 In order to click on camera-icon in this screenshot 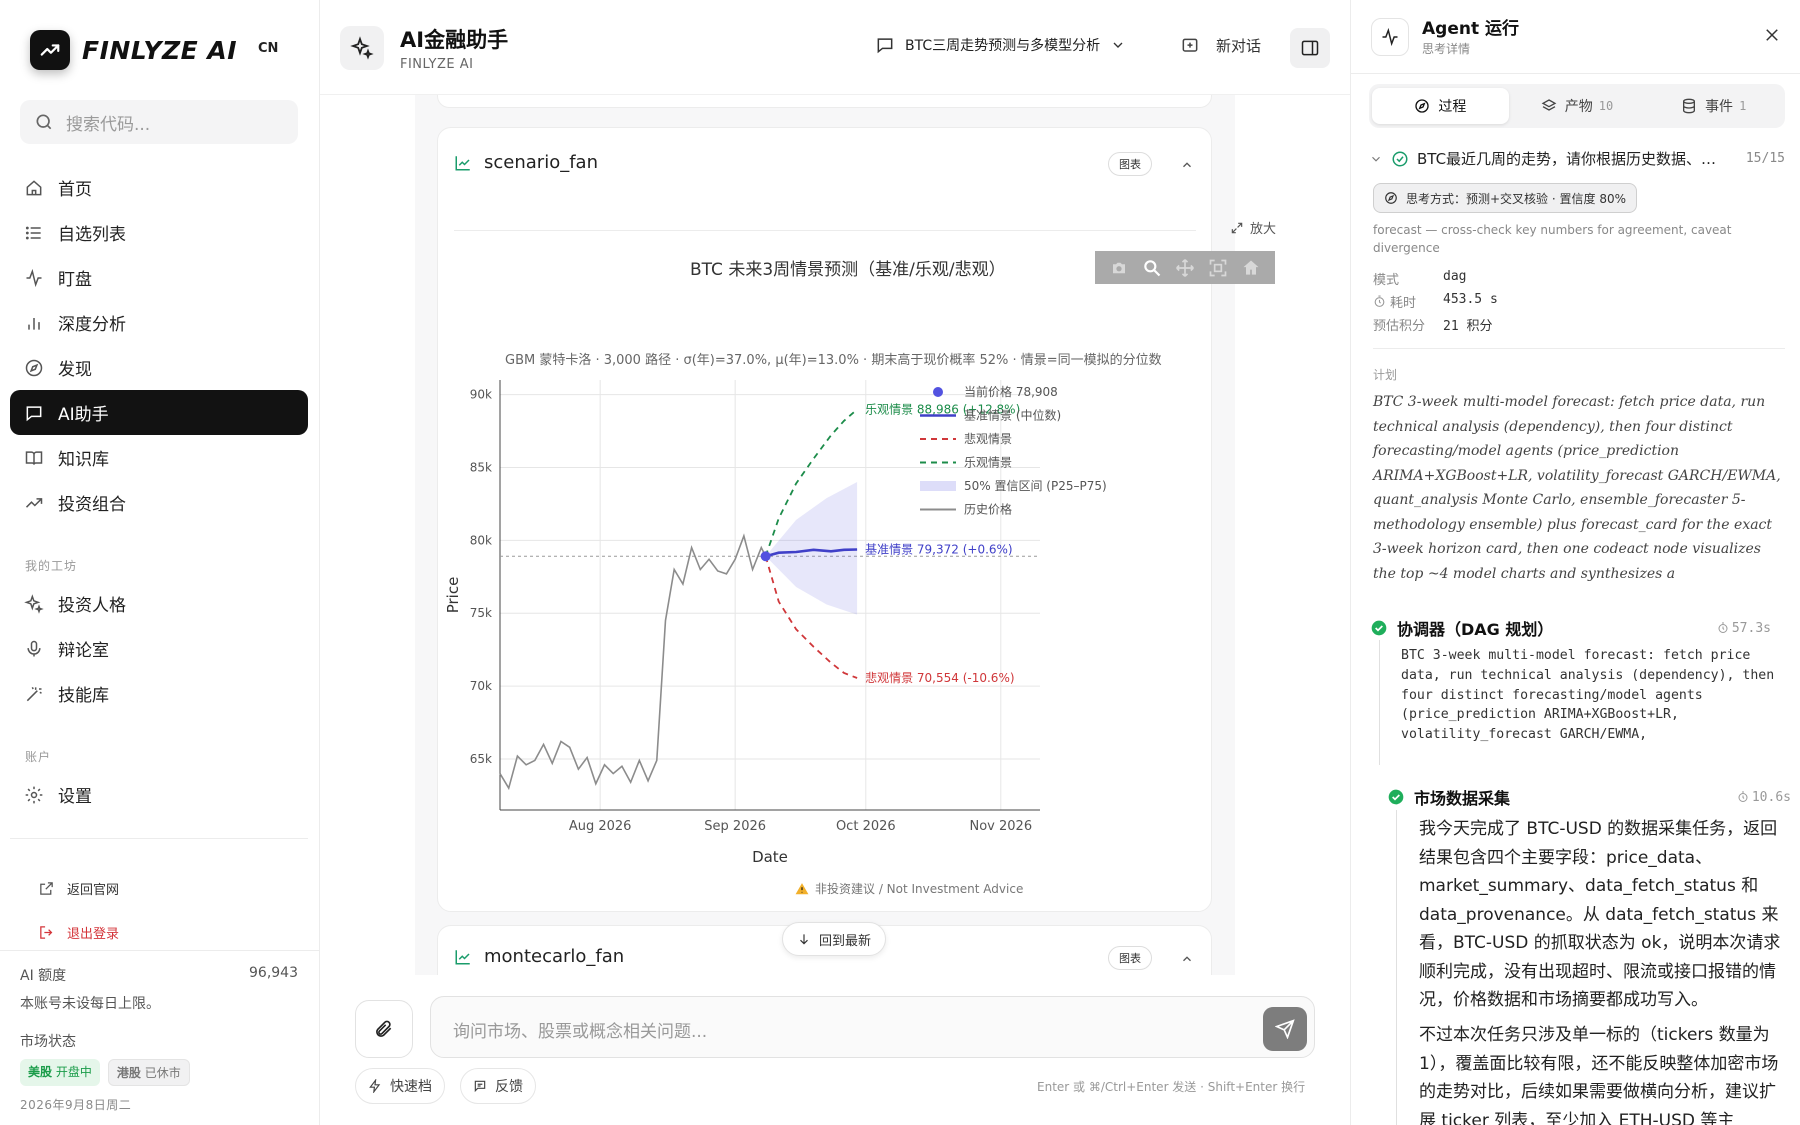, I will do `click(1119, 268)`.